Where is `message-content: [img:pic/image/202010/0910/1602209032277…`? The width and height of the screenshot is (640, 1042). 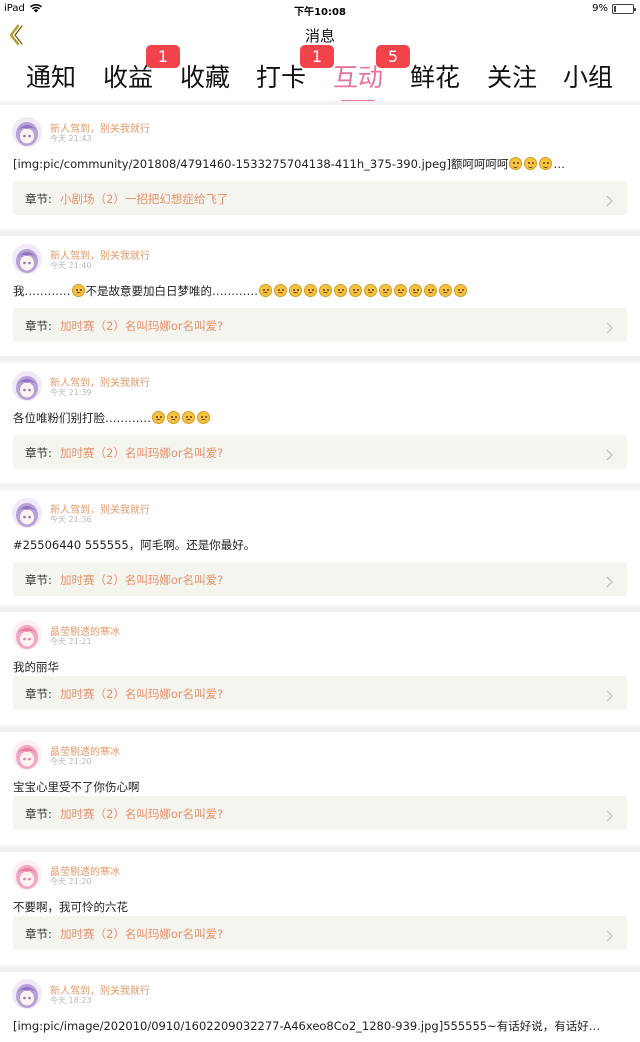 message-content: [img:pic/image/202010/0910/1602209032277… is located at coordinates (320, 1026).